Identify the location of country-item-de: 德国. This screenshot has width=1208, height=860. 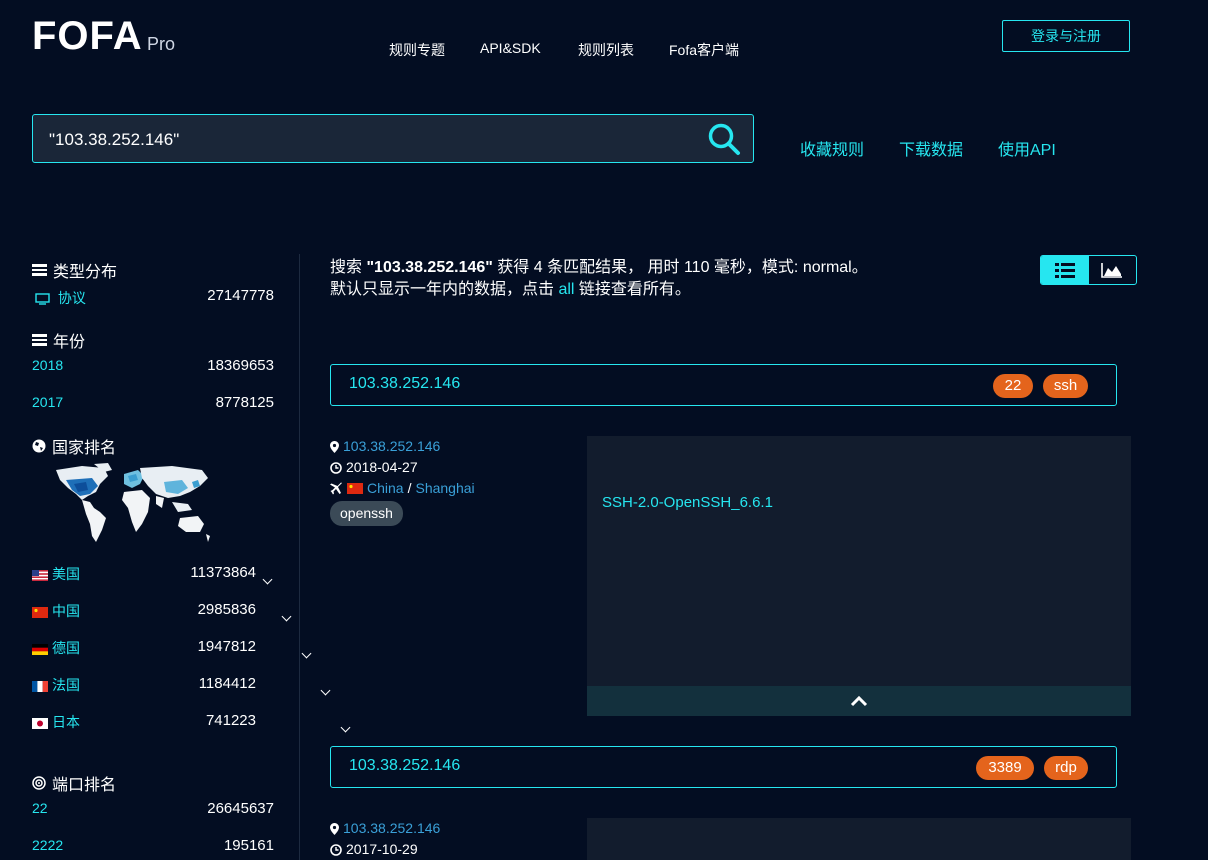
(56, 648).